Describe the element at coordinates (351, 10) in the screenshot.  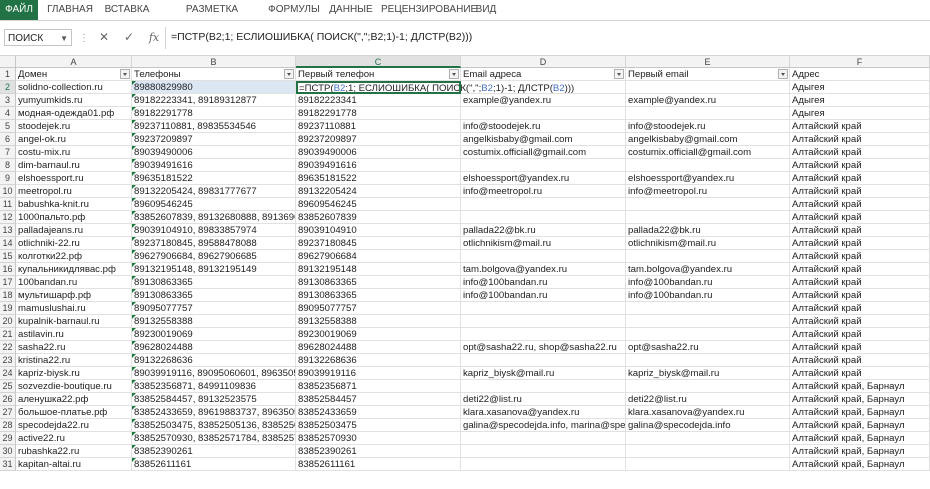
I see `tab-data: ДАННЫЕ` at that location.